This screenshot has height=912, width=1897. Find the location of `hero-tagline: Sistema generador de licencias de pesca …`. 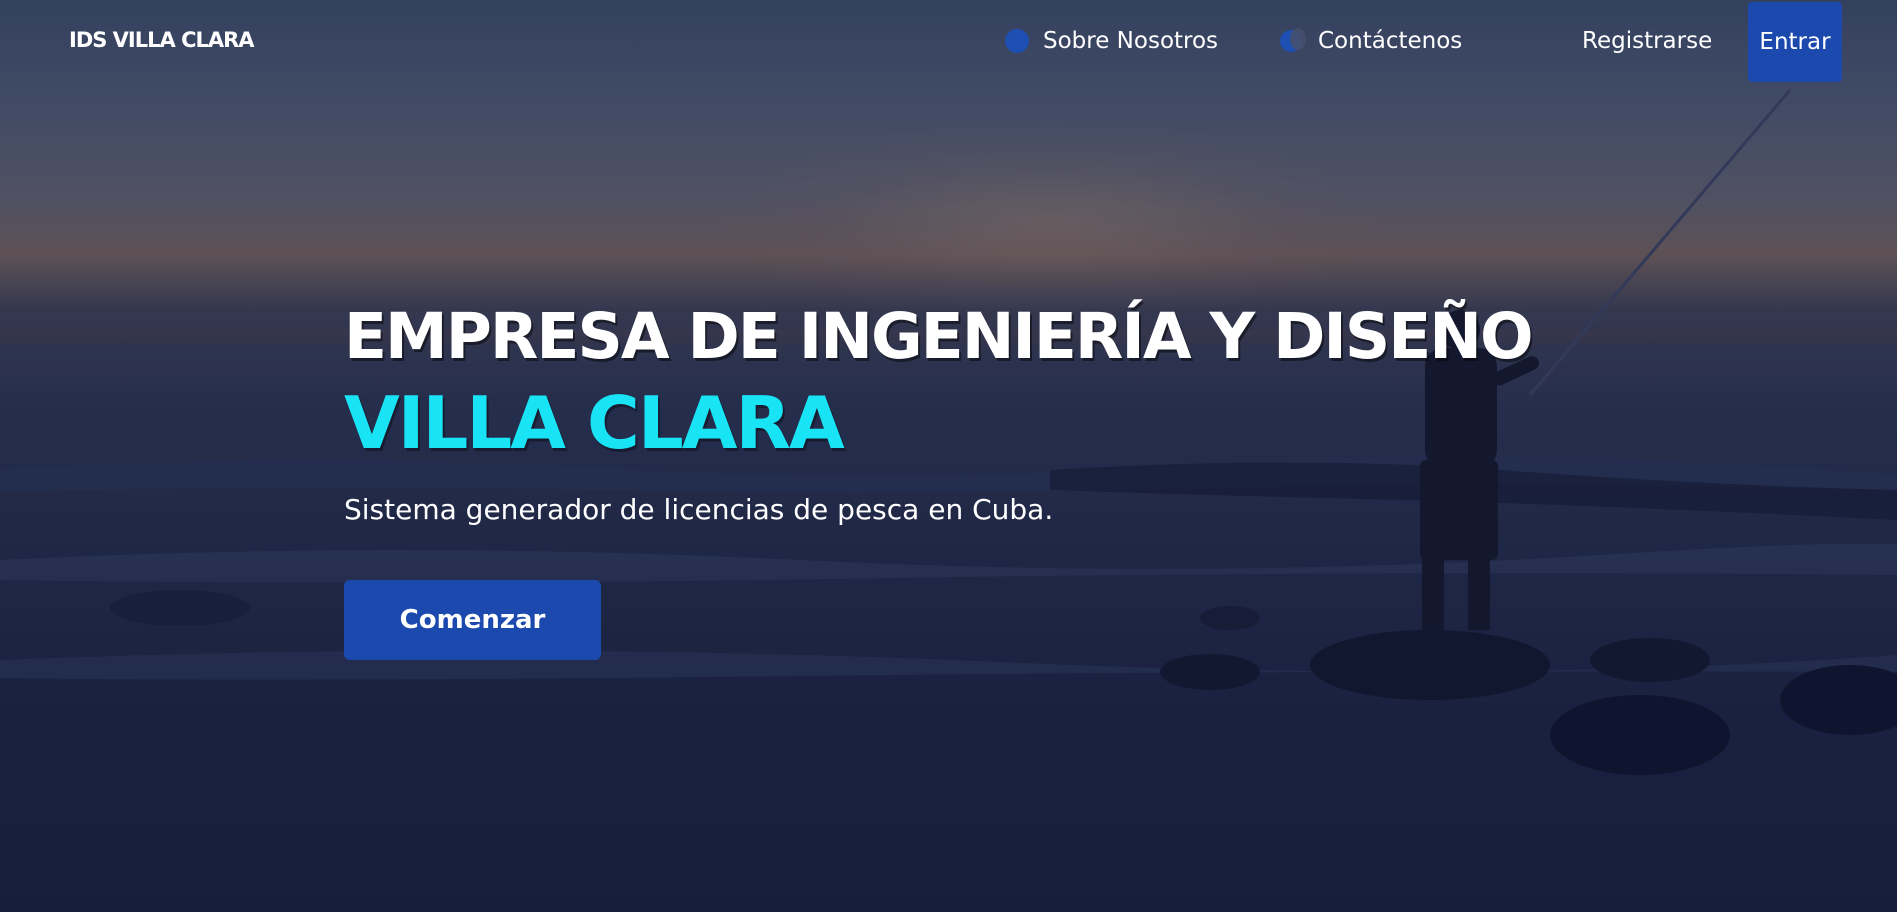

hero-tagline: Sistema generador de licencias de pesca … is located at coordinates (699, 509).